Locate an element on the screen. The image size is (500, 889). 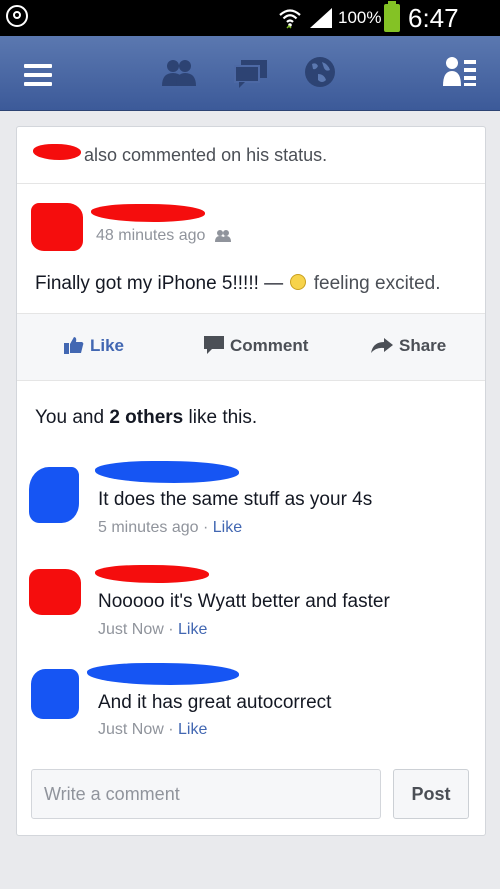
comment-icon is located at coordinates (214, 345).